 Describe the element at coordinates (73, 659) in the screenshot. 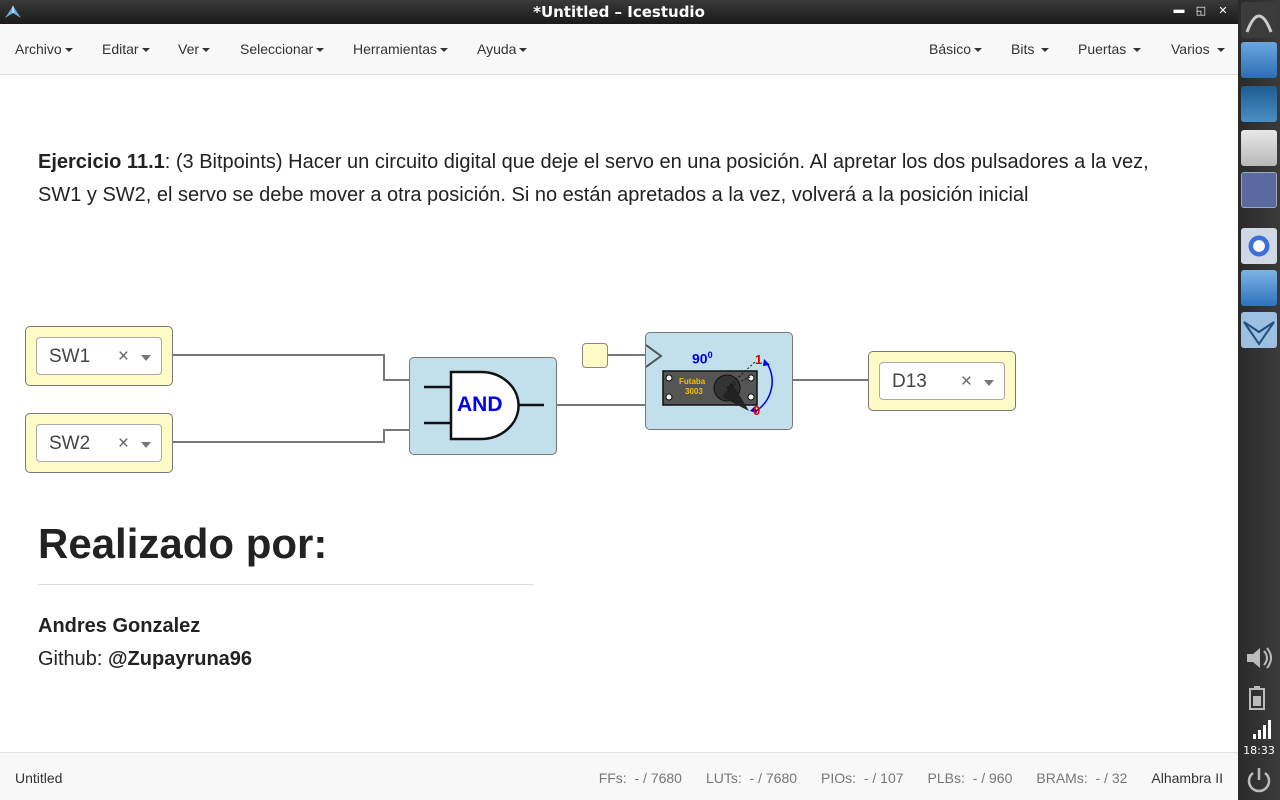

I see `github-label: Github:` at that location.